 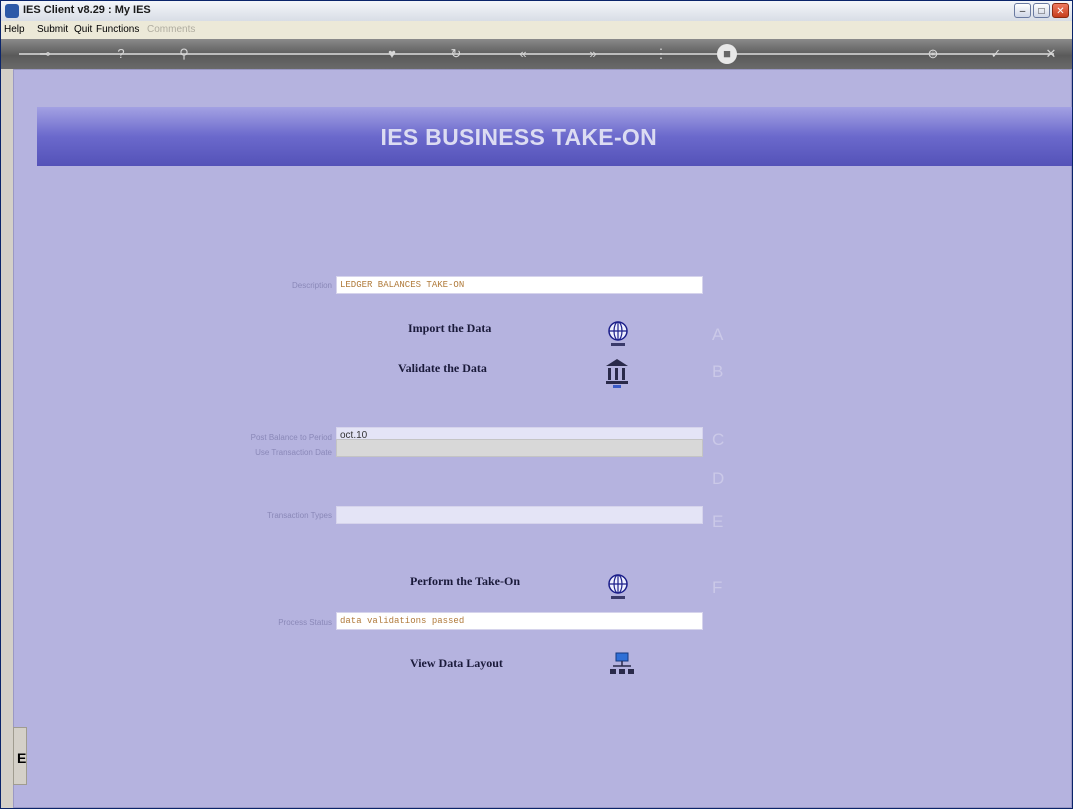 I want to click on key-icon: ⊸, so click(x=45, y=54).